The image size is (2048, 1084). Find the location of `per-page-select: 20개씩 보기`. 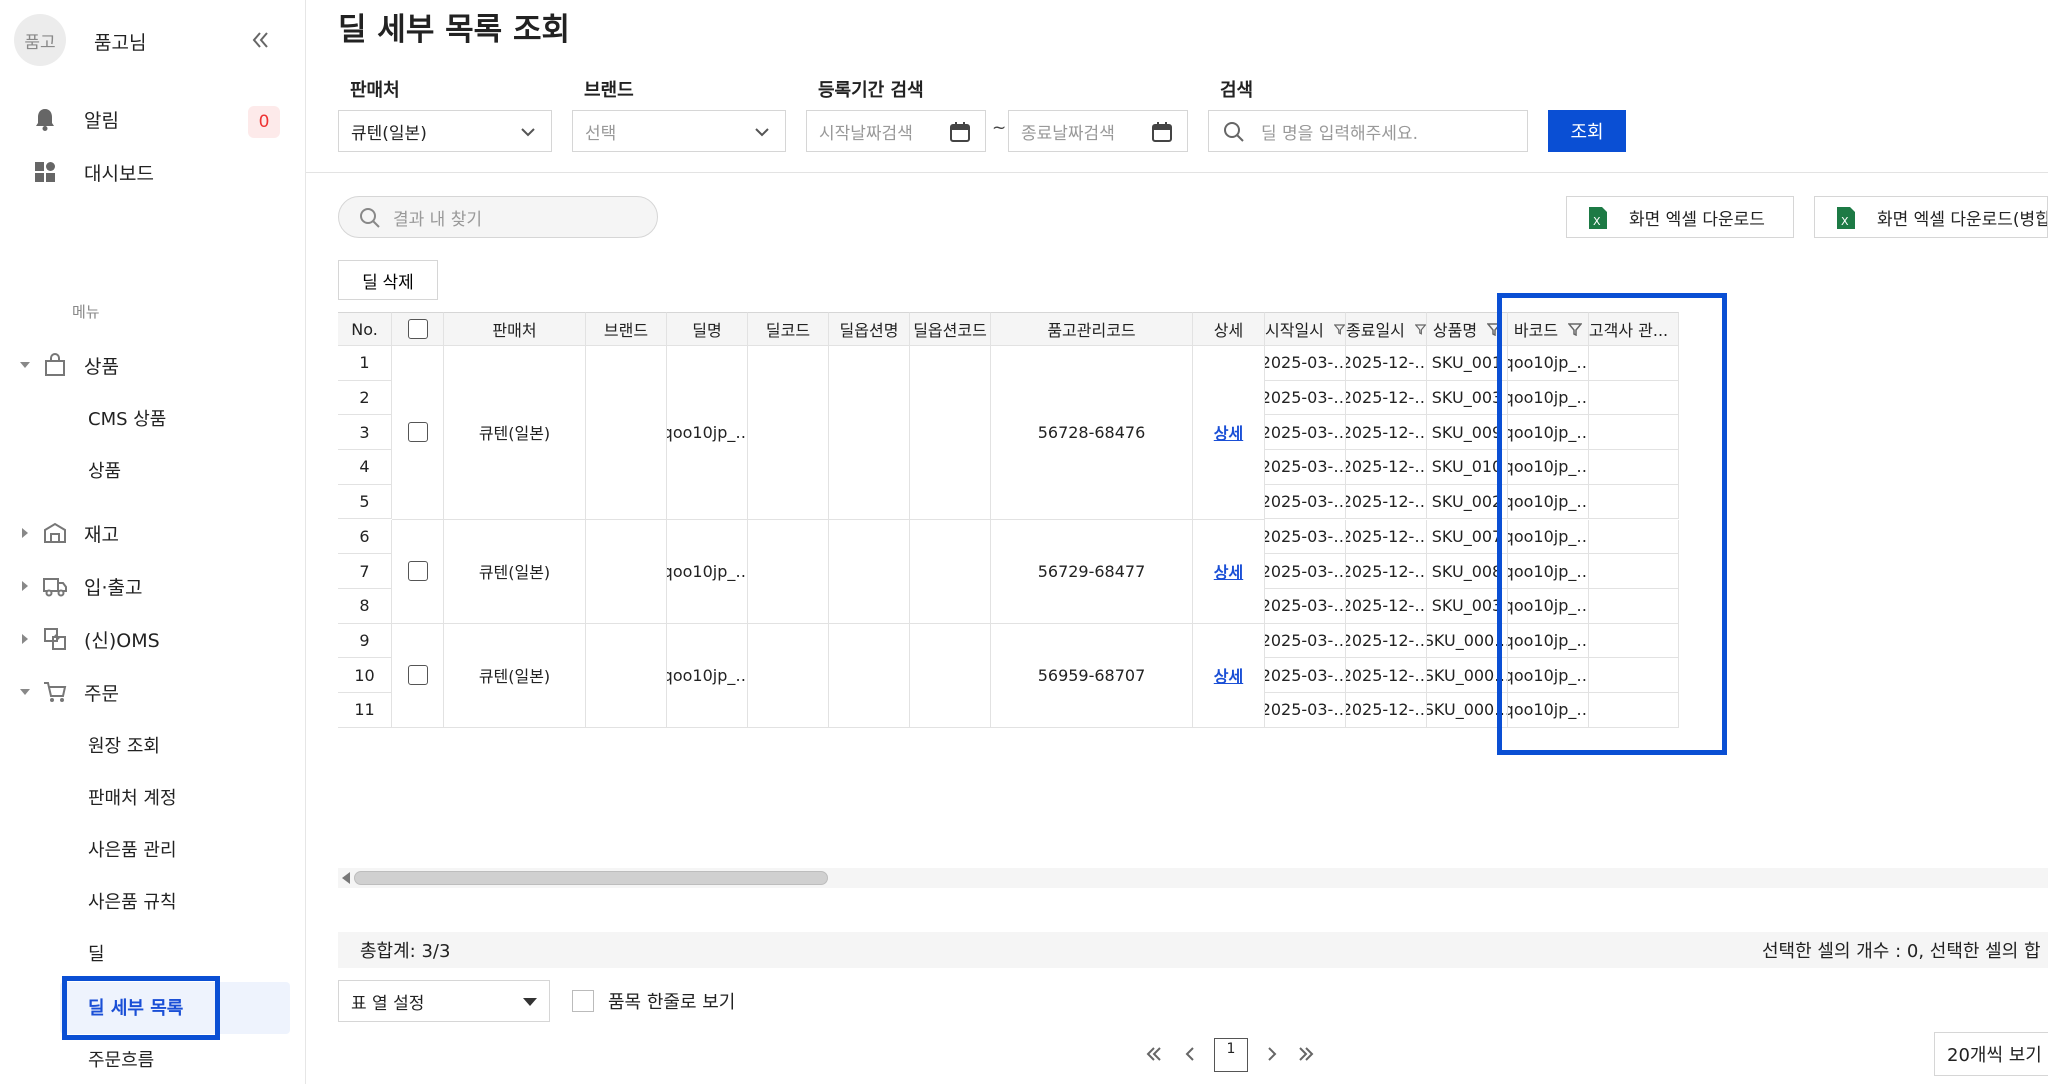

per-page-select: 20개씩 보기 is located at coordinates (1991, 1054).